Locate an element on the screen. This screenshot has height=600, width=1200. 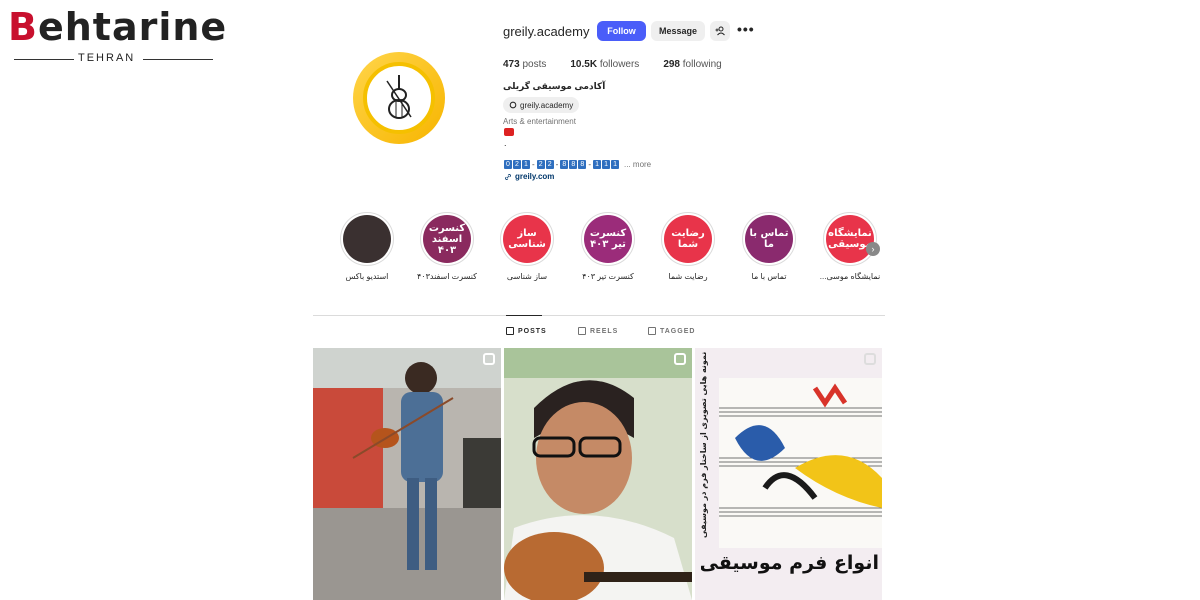
profile-category: Arts & entertainment is located at coordinates (539, 121).